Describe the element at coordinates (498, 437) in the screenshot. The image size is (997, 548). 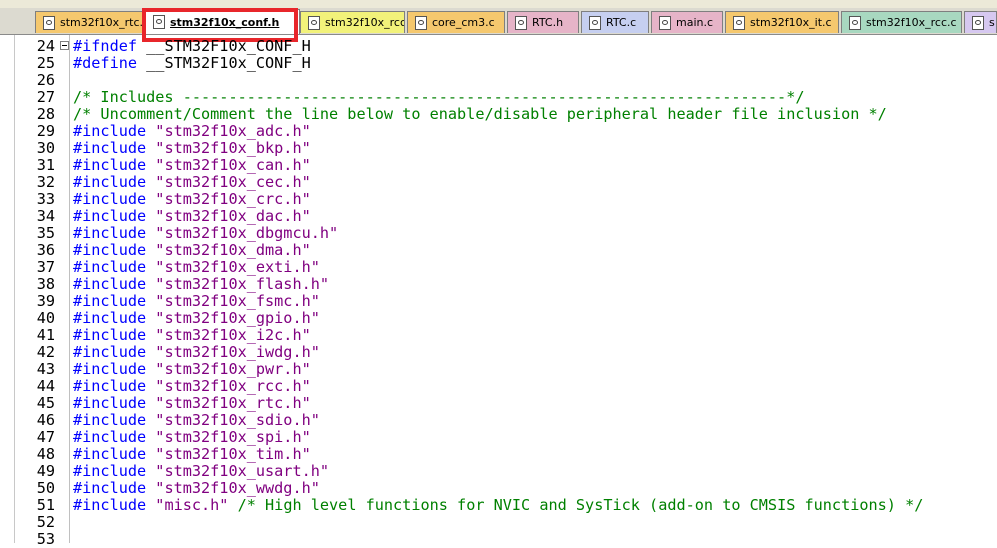
I see `code-line: 47 #include "stm32f10x_spi.h"` at that location.